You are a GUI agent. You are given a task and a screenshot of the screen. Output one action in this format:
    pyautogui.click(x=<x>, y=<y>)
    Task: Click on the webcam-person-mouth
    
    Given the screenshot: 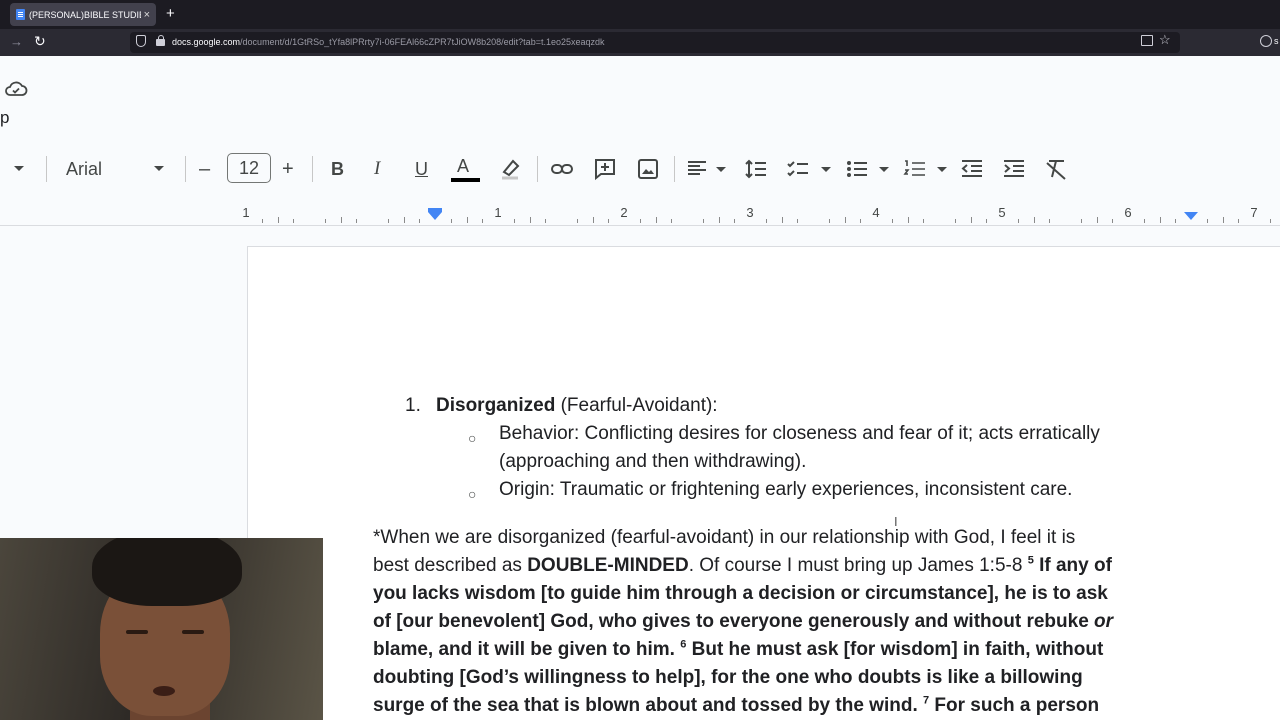 What is the action you would take?
    pyautogui.click(x=164, y=691)
    